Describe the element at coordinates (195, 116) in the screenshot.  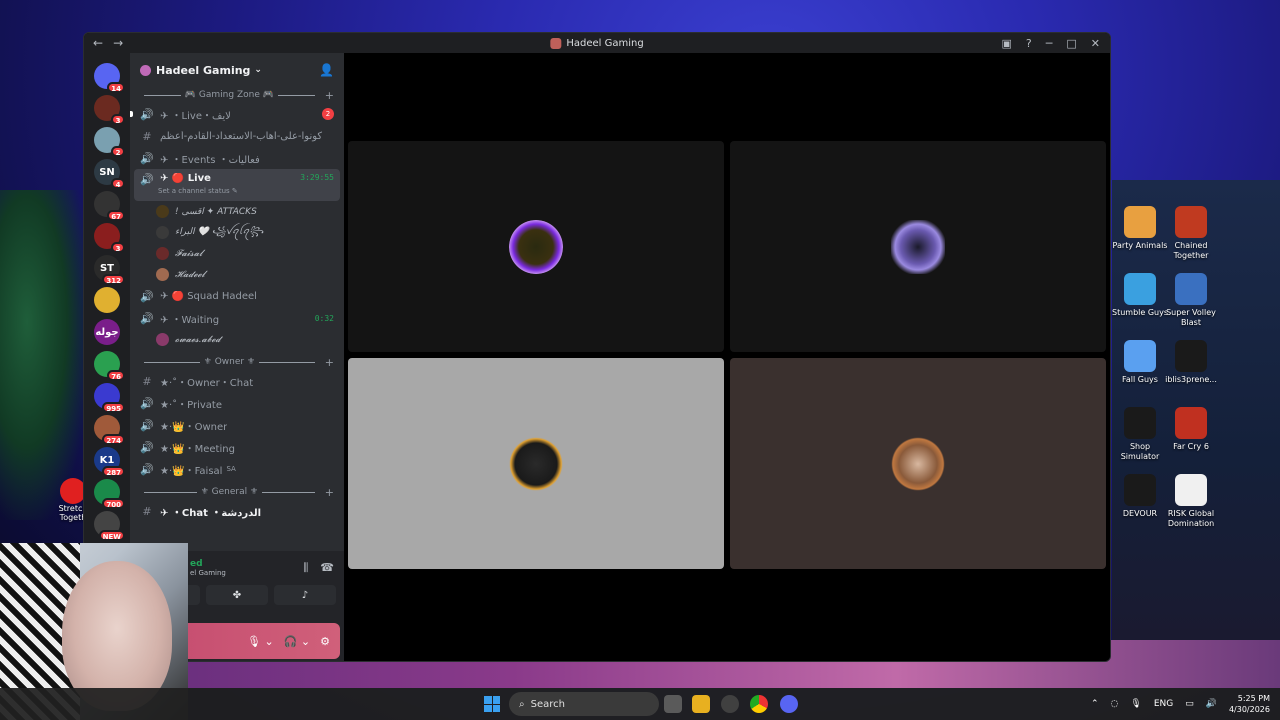
I see `channel-name: ✈ ・Live・لايف` at that location.